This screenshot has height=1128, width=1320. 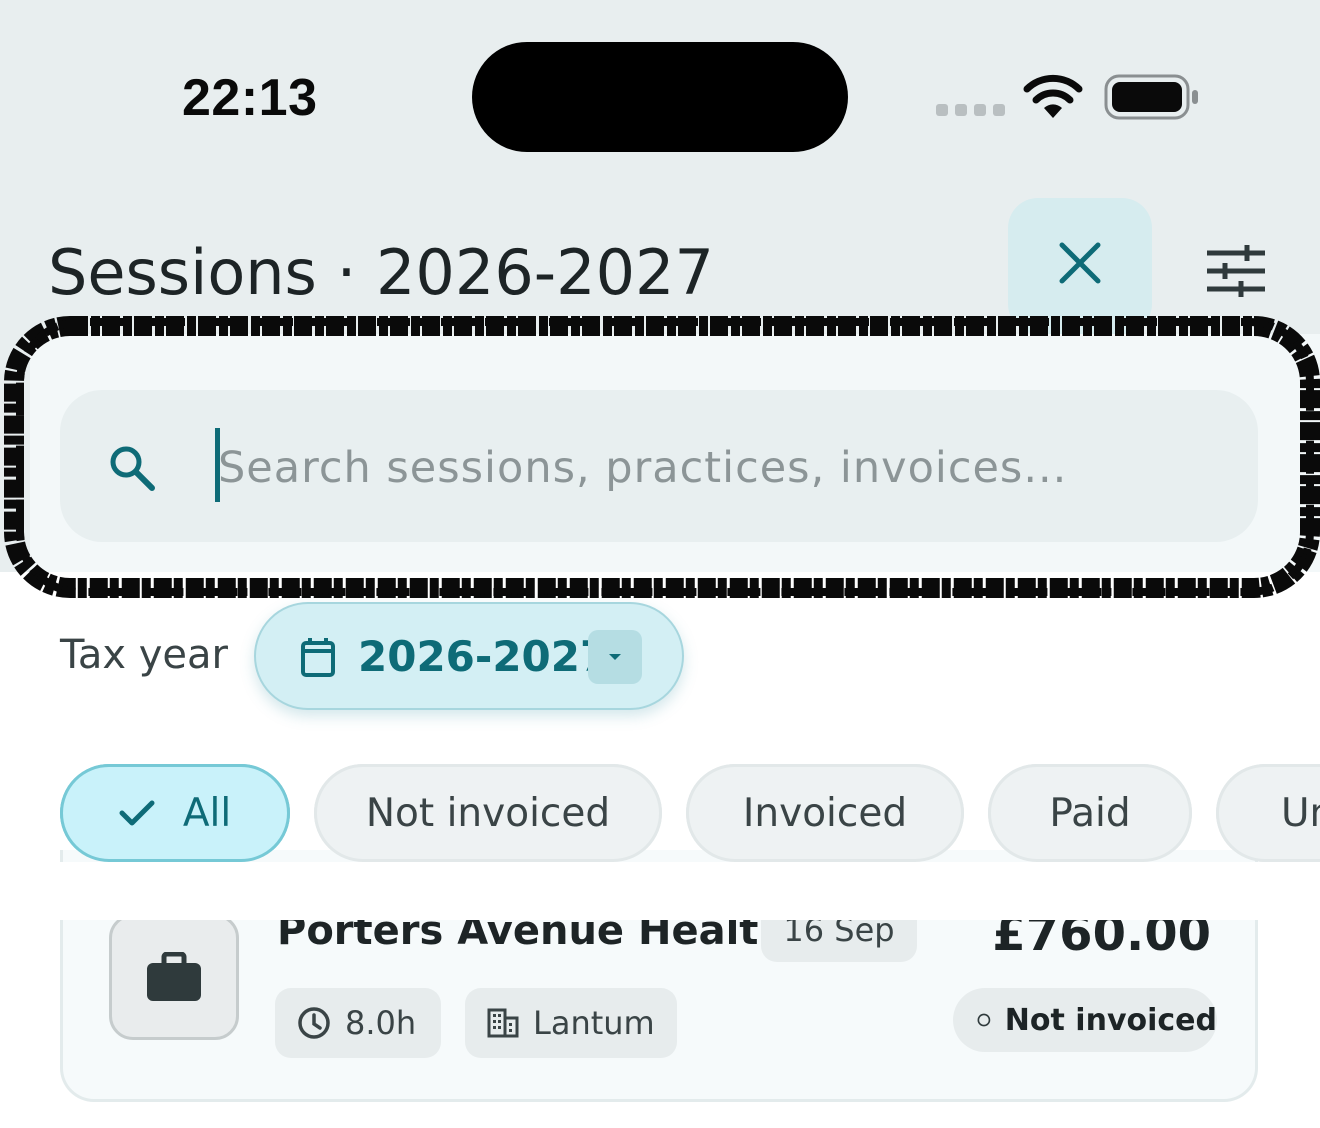 What do you see at coordinates (381, 272) in the screenshot?
I see `page-title: Sessions · 2026-2027` at bounding box center [381, 272].